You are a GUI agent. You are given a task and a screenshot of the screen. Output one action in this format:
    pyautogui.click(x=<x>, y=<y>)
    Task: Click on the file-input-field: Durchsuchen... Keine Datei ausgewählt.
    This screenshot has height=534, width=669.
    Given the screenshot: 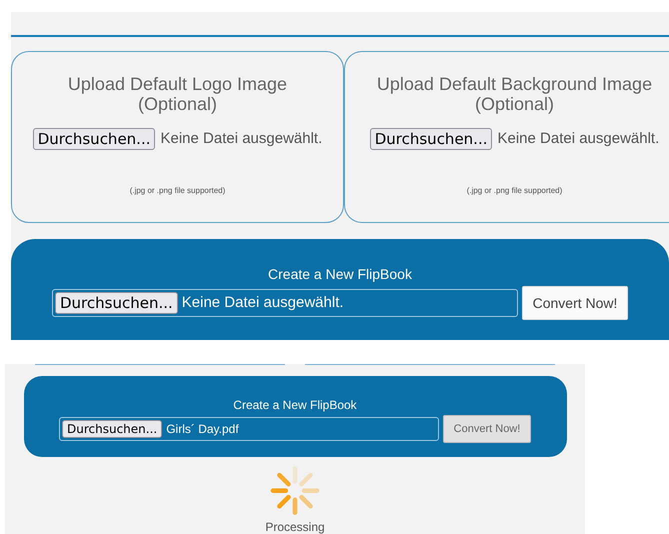 What is the action you would take?
    pyautogui.click(x=285, y=302)
    